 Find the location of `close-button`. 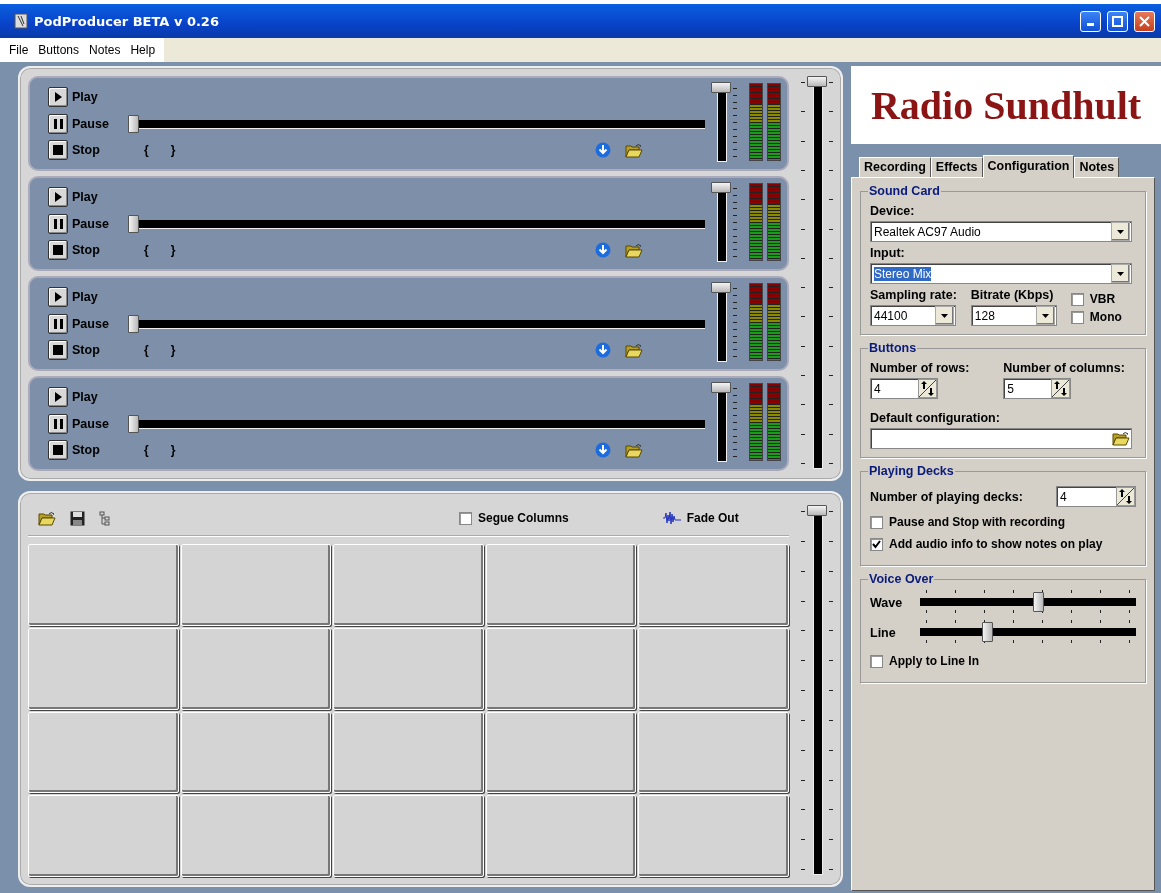

close-button is located at coordinates (1144, 21).